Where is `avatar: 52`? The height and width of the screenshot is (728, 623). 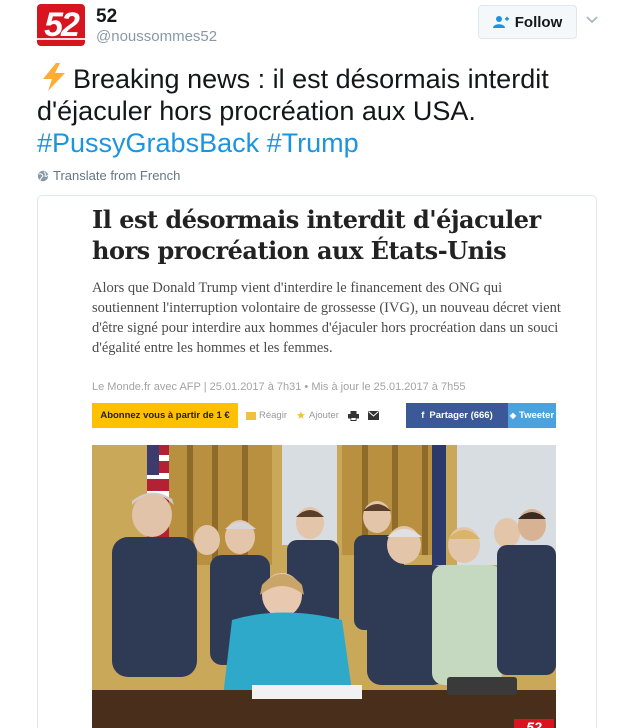
avatar: 52 is located at coordinates (61, 25).